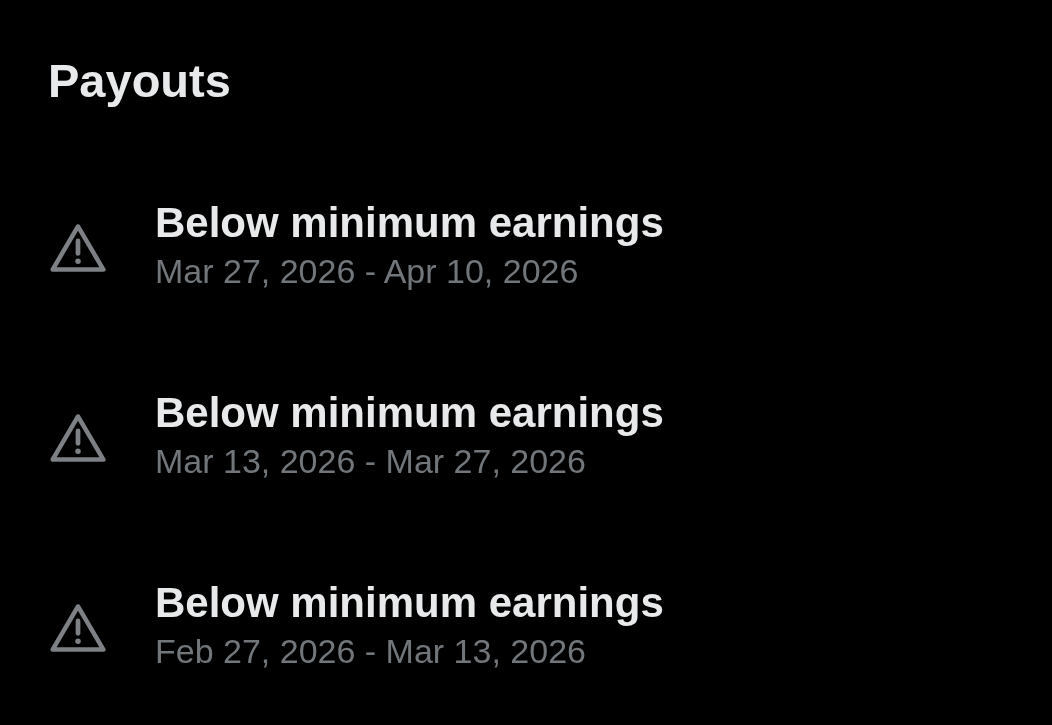 The height and width of the screenshot is (725, 1052). I want to click on page-title: Payouts, so click(139, 81).